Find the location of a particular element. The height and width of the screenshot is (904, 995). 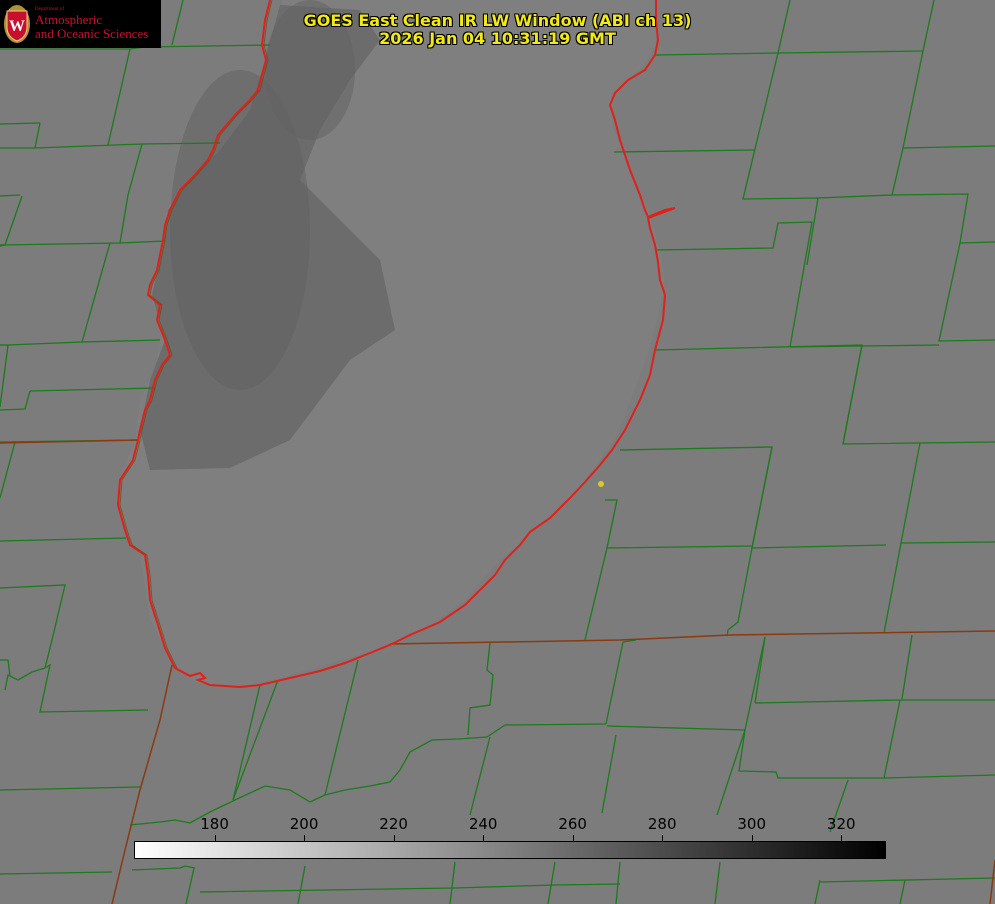

temperature-colorbar is located at coordinates (510, 850).